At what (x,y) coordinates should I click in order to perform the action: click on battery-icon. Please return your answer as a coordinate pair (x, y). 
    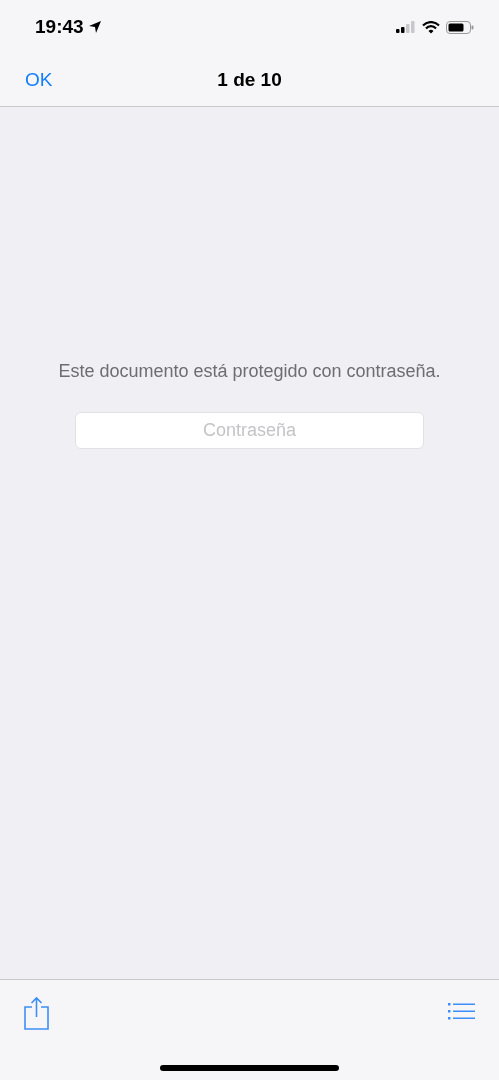
    Looking at the image, I should click on (460, 27).